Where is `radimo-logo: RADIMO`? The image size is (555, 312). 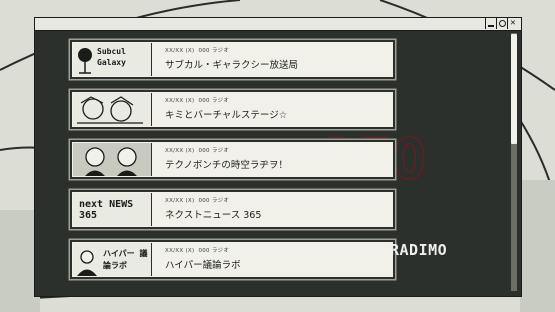
radimo-logo: RADIMO is located at coordinates (419, 250).